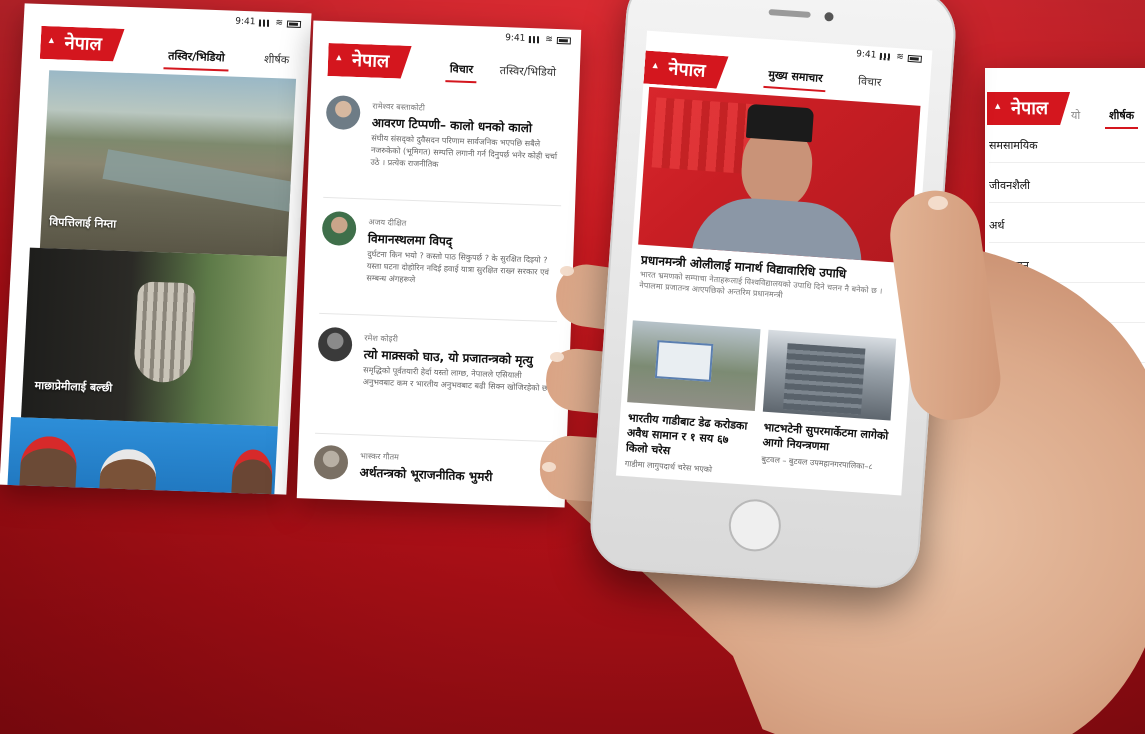 The width and height of the screenshot is (1145, 734). I want to click on thumbnail, so click(938, 203).